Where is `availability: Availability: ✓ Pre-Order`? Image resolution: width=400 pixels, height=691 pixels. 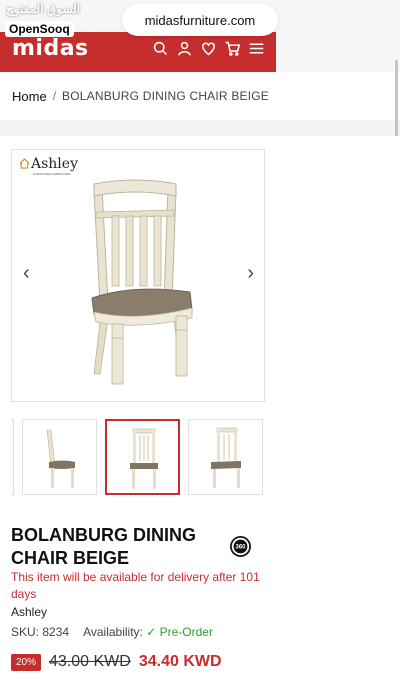
availability: Availability: ✓ Pre-Order is located at coordinates (148, 632).